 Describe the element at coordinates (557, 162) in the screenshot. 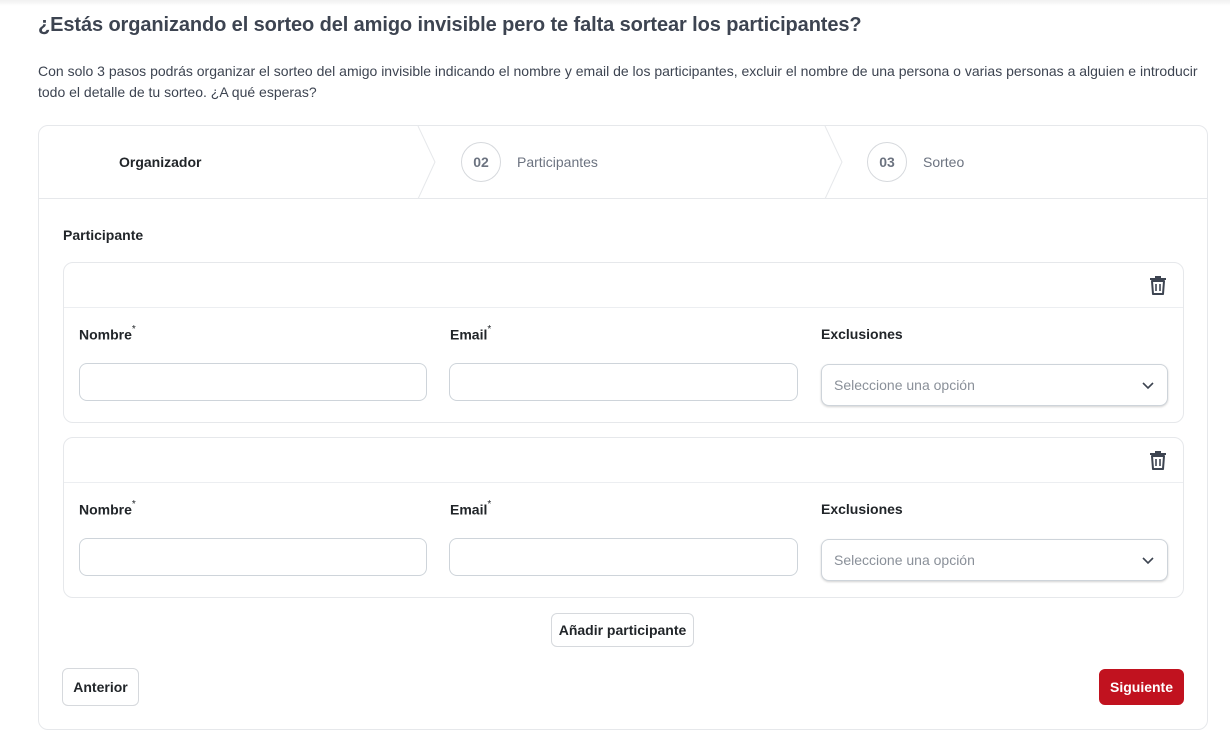

I see `step-label-participantes: Participantes` at that location.